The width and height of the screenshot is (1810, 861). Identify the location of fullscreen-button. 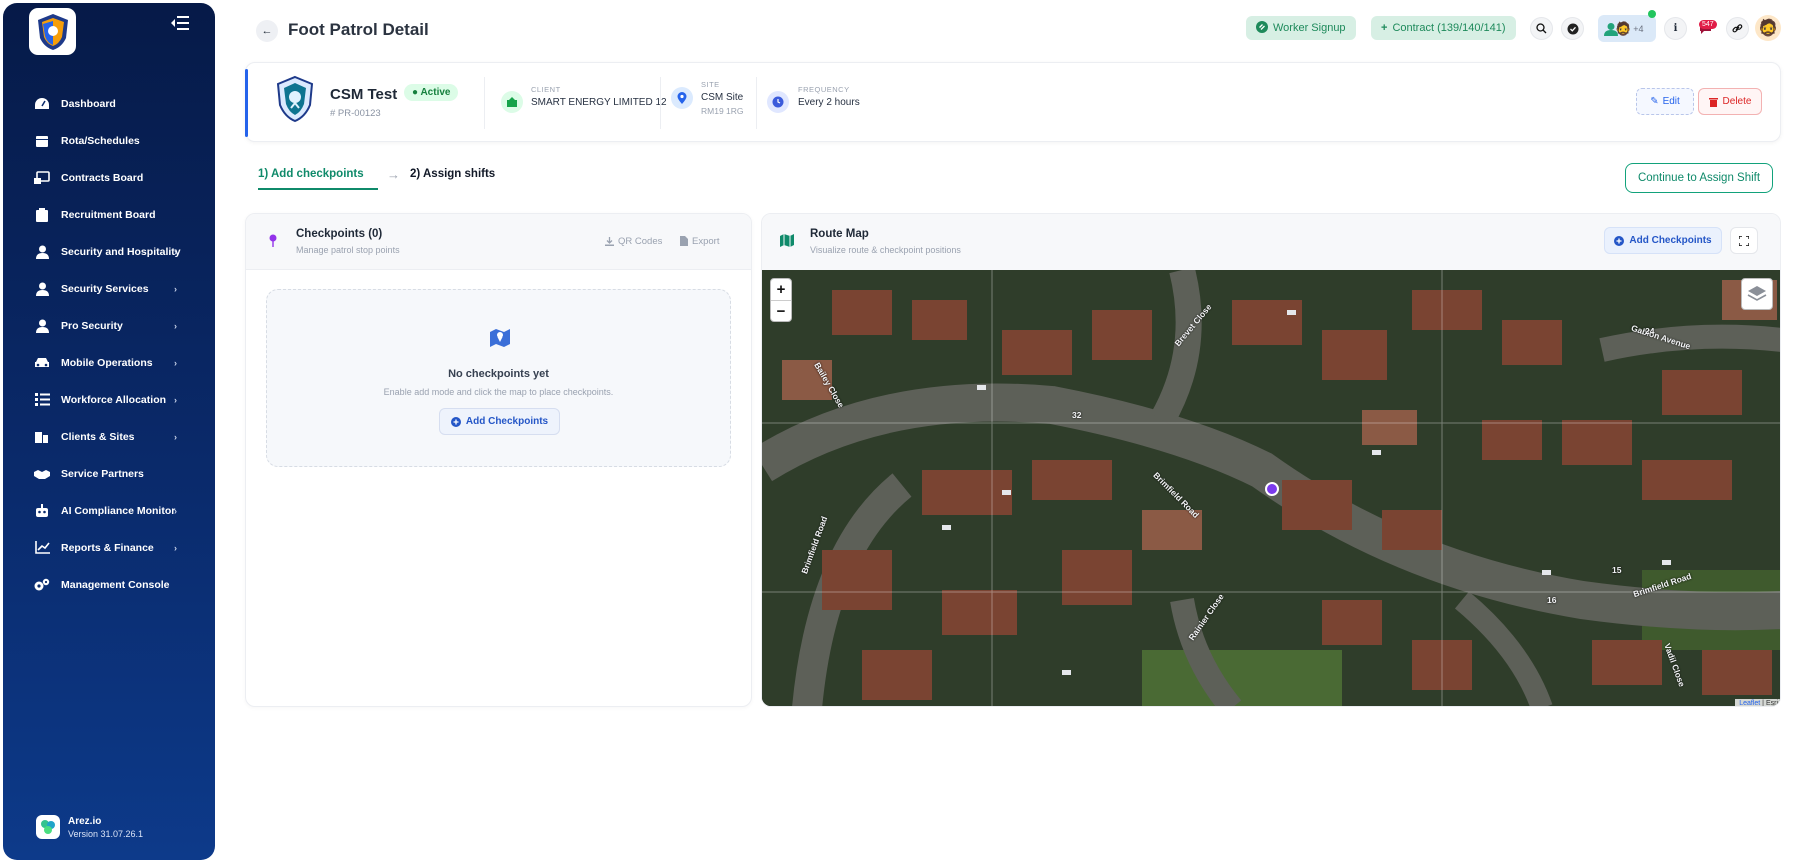
(1744, 240).